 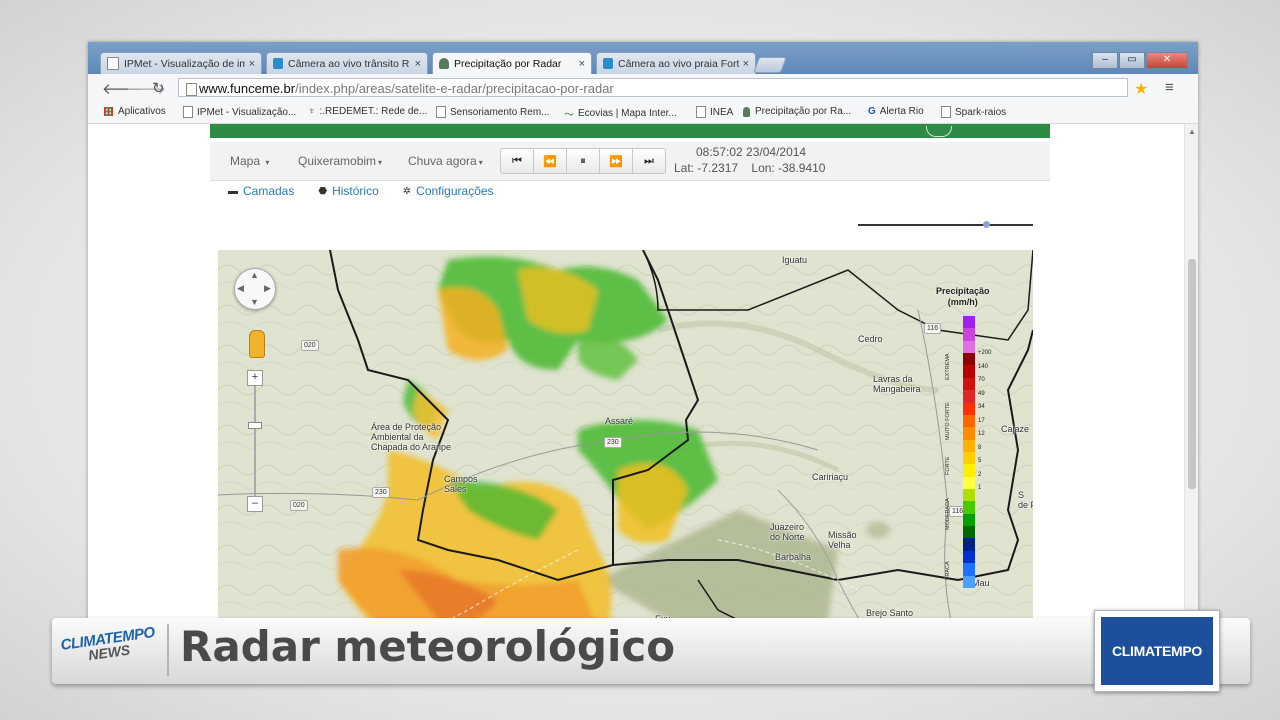 What do you see at coordinates (1132, 60) in the screenshot?
I see `maximize-button: ▭` at bounding box center [1132, 60].